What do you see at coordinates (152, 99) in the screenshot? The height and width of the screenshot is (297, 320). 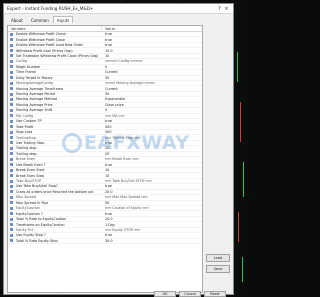 I see `parameter-value: Exponential` at bounding box center [152, 99].